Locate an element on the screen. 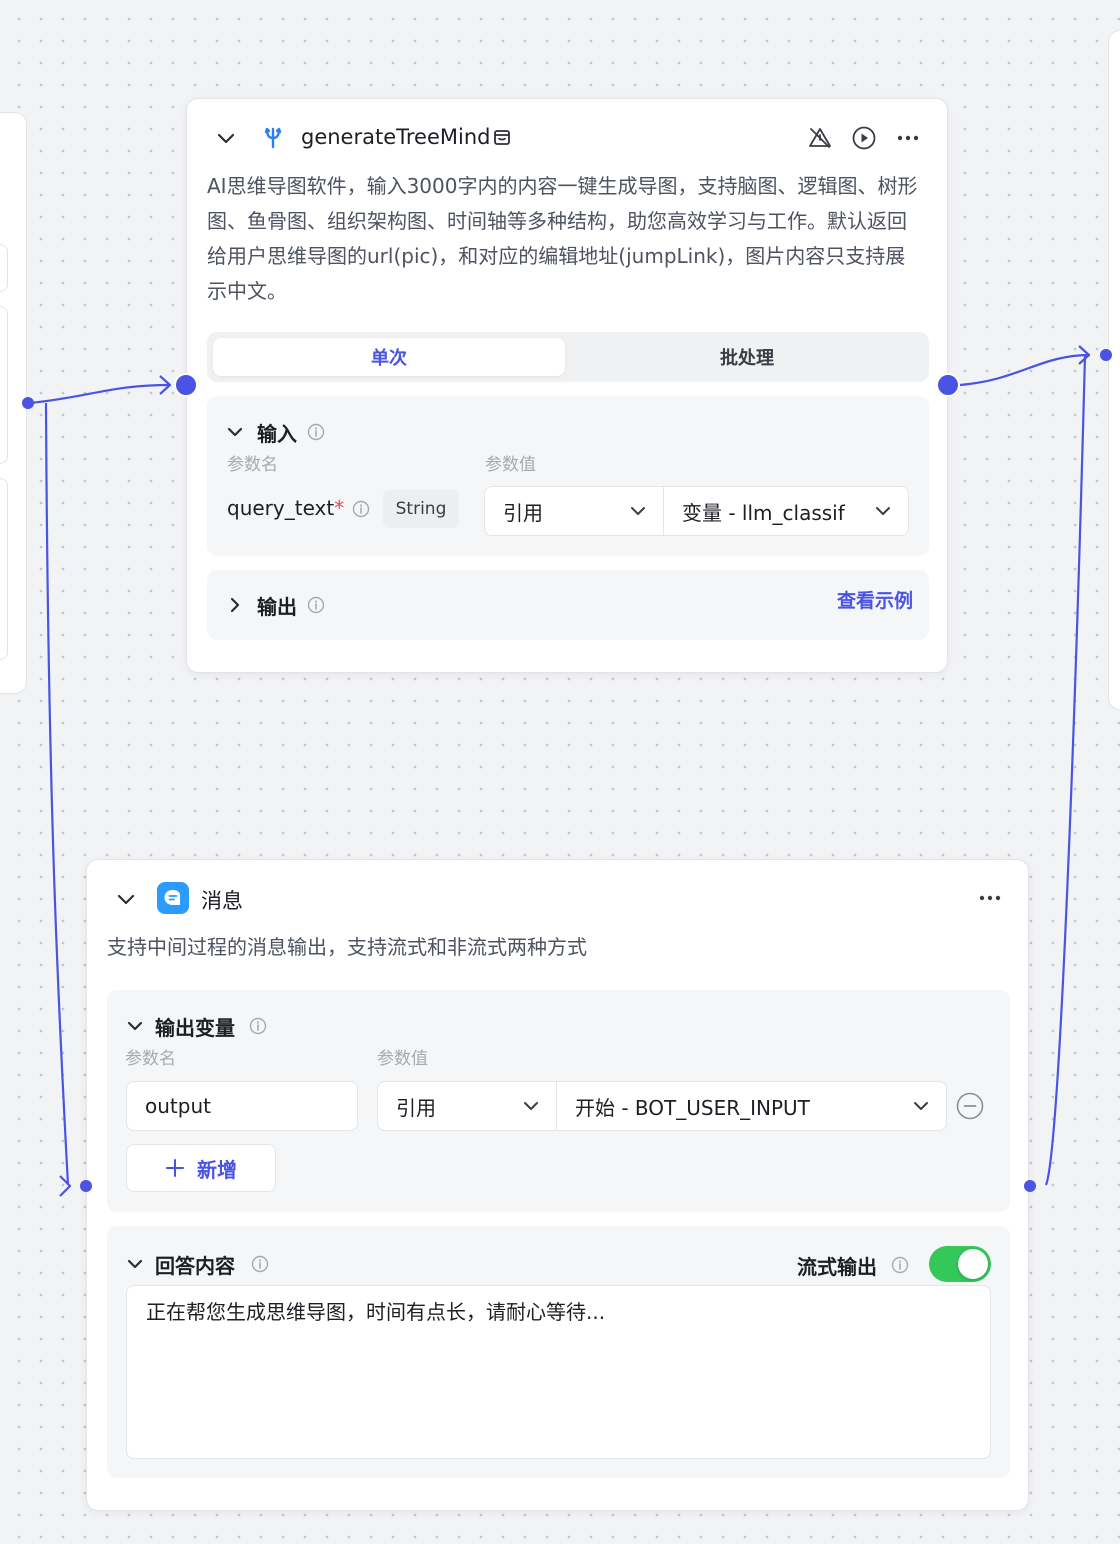  input-collapse-chevron-icon is located at coordinates (235, 432).